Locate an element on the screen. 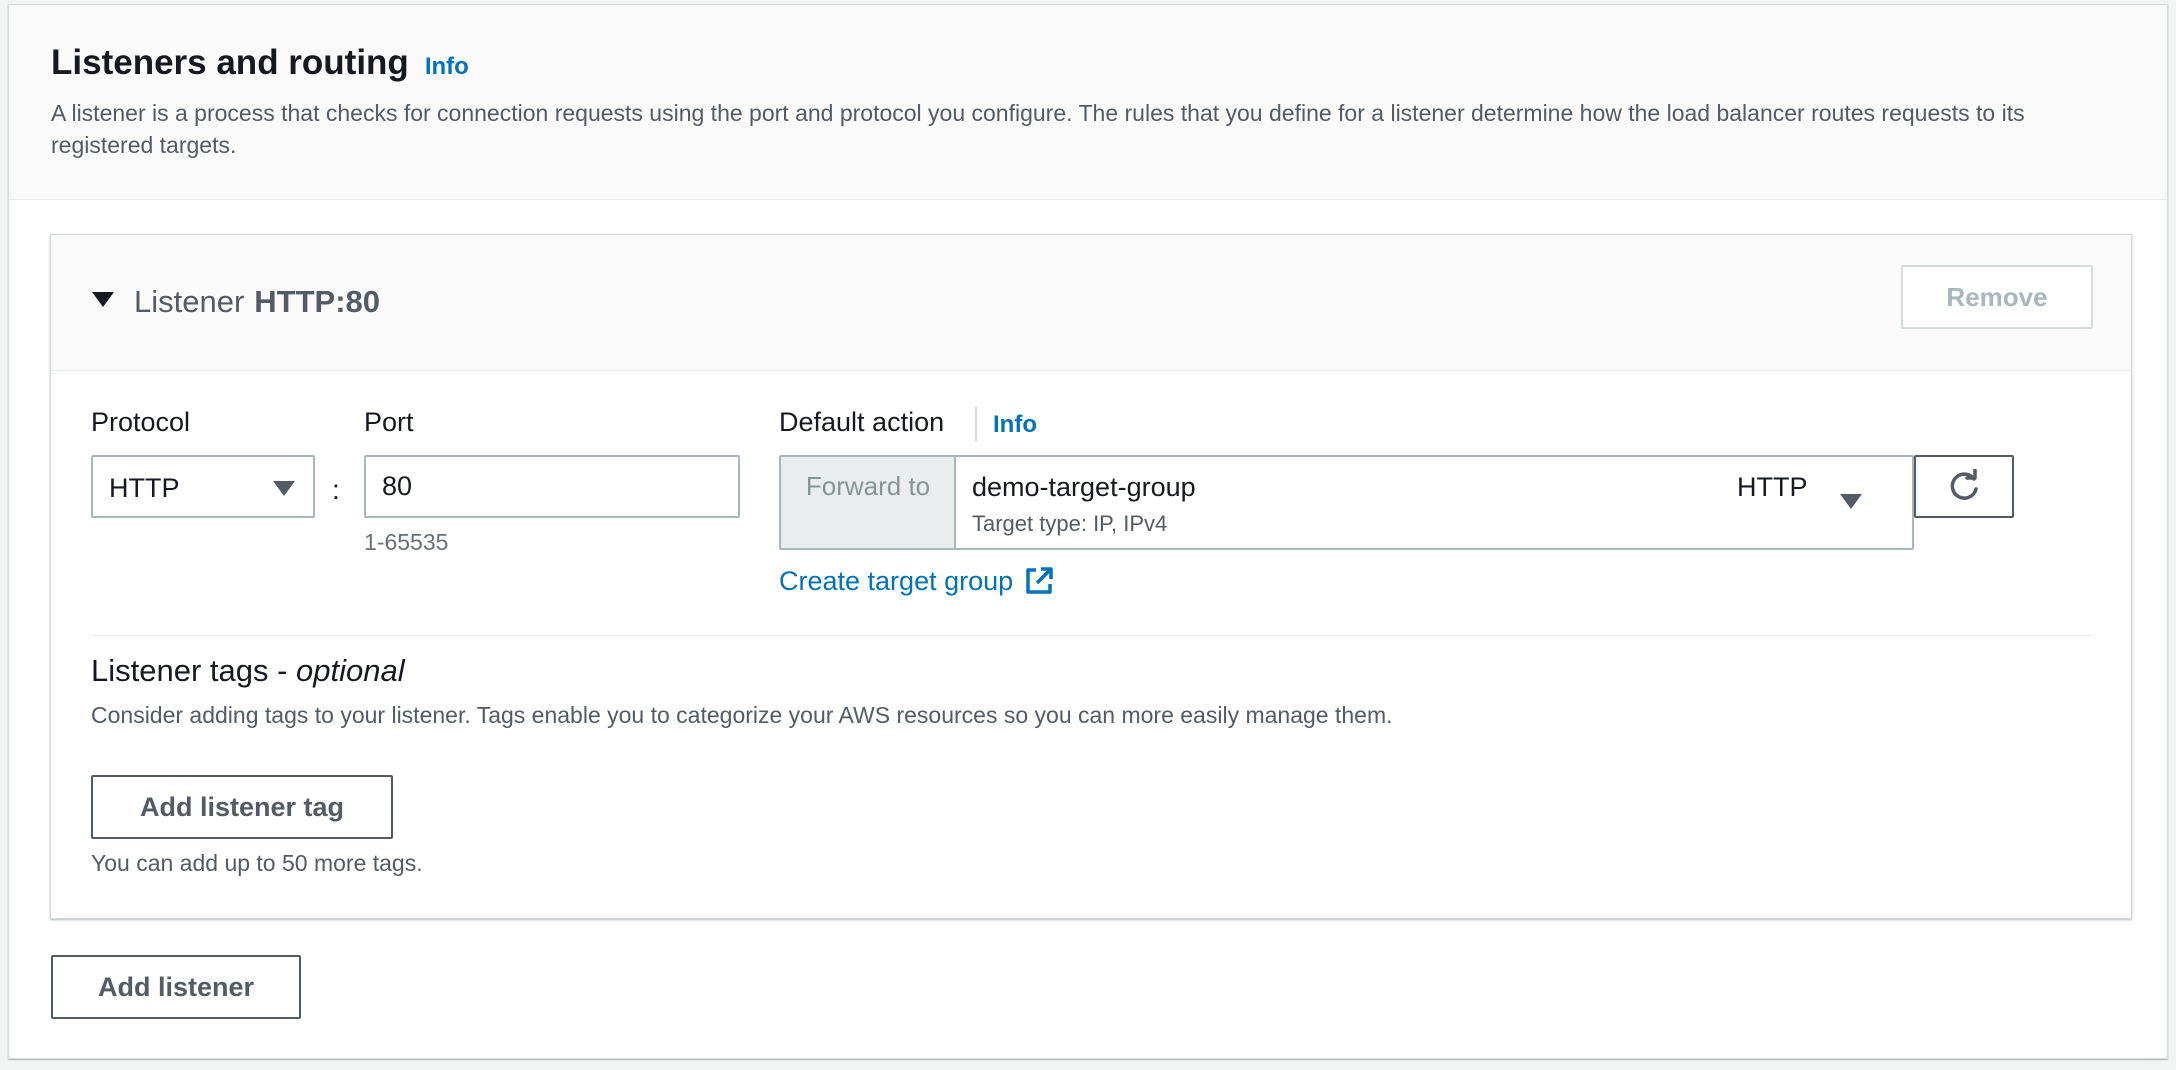 This screenshot has width=2176, height=1070. refresh-button is located at coordinates (1964, 486).